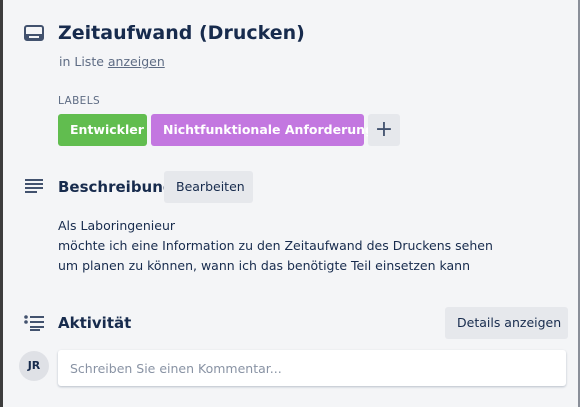 This screenshot has width=580, height=407. What do you see at coordinates (117, 225) in the screenshot?
I see `description-line: Als Laboringenieur` at bounding box center [117, 225].